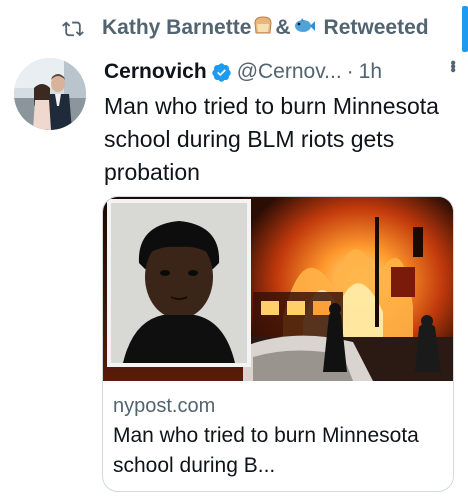 The image size is (468, 500). I want to click on more-options-icon: •••, so click(452, 65).